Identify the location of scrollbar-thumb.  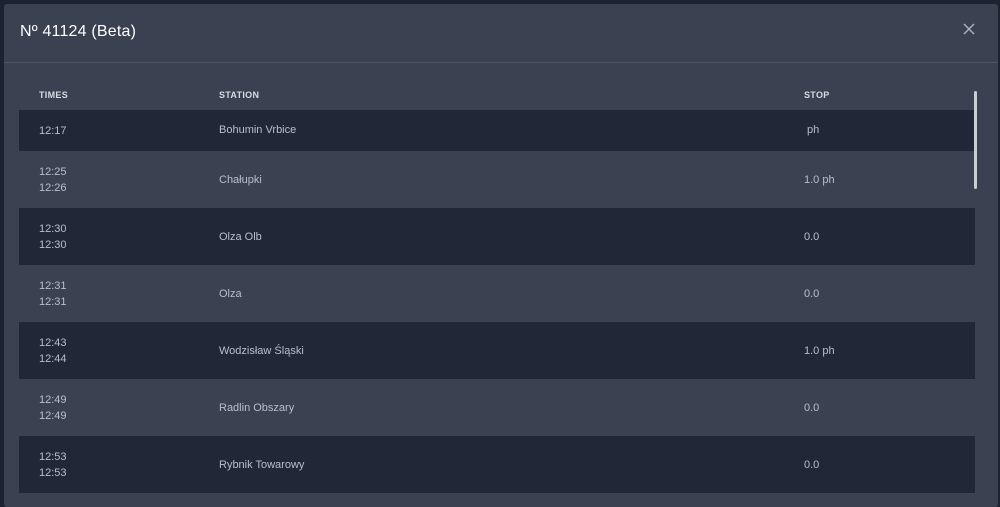
(975, 140).